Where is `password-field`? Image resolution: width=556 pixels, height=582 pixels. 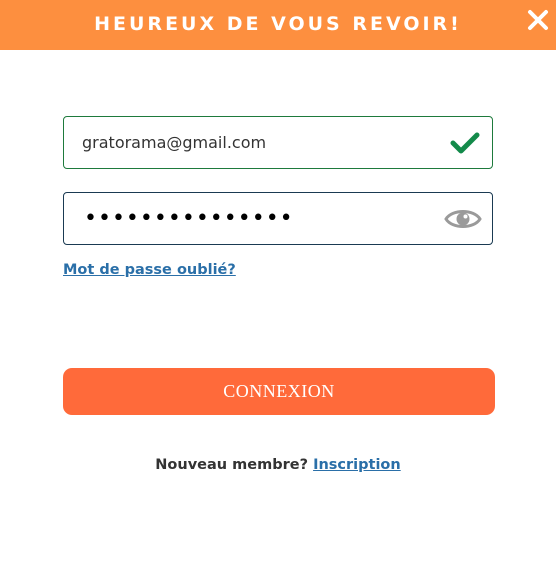 password-field is located at coordinates (264, 218).